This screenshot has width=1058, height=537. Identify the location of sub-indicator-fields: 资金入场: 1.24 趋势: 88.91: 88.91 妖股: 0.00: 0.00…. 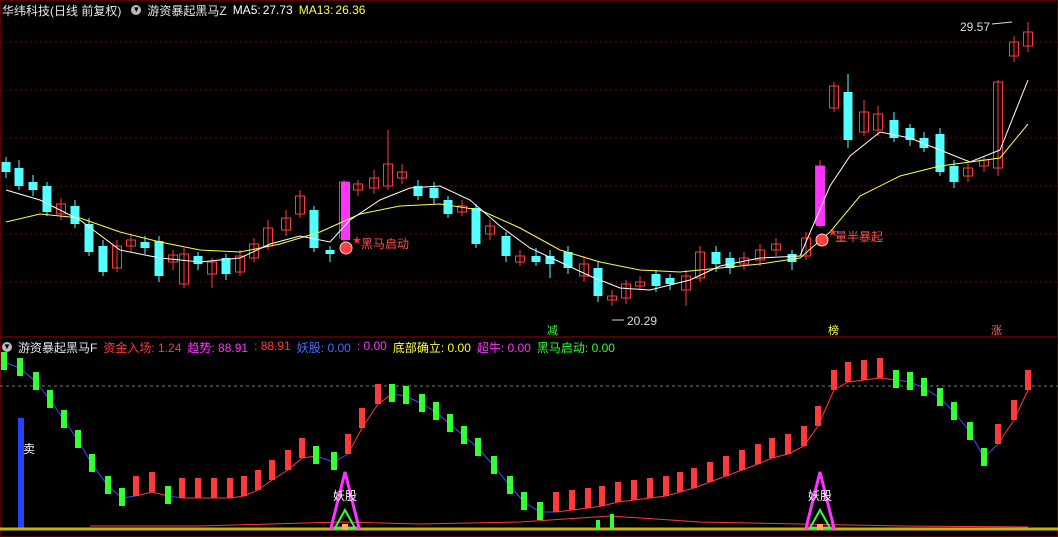
(362, 347).